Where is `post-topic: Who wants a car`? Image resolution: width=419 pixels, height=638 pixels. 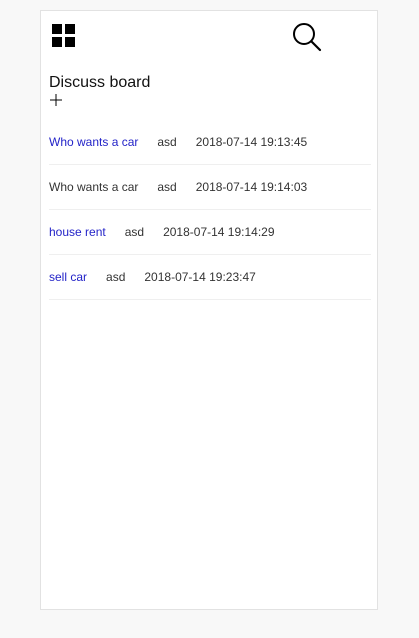 post-topic: Who wants a car is located at coordinates (94, 187).